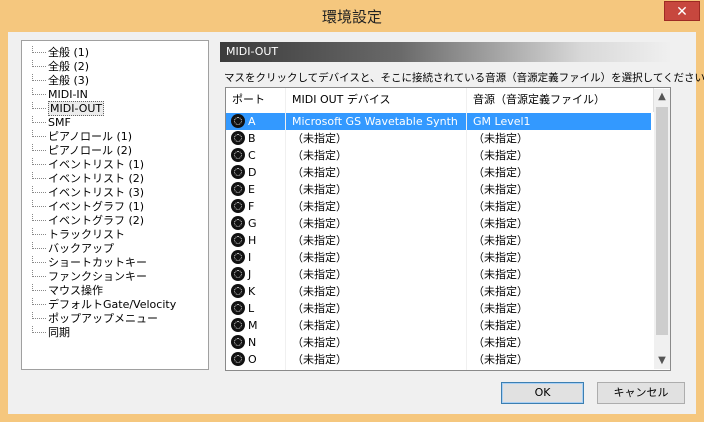  What do you see at coordinates (59, 332) in the screenshot?
I see `tree-item-label: 同期` at bounding box center [59, 332].